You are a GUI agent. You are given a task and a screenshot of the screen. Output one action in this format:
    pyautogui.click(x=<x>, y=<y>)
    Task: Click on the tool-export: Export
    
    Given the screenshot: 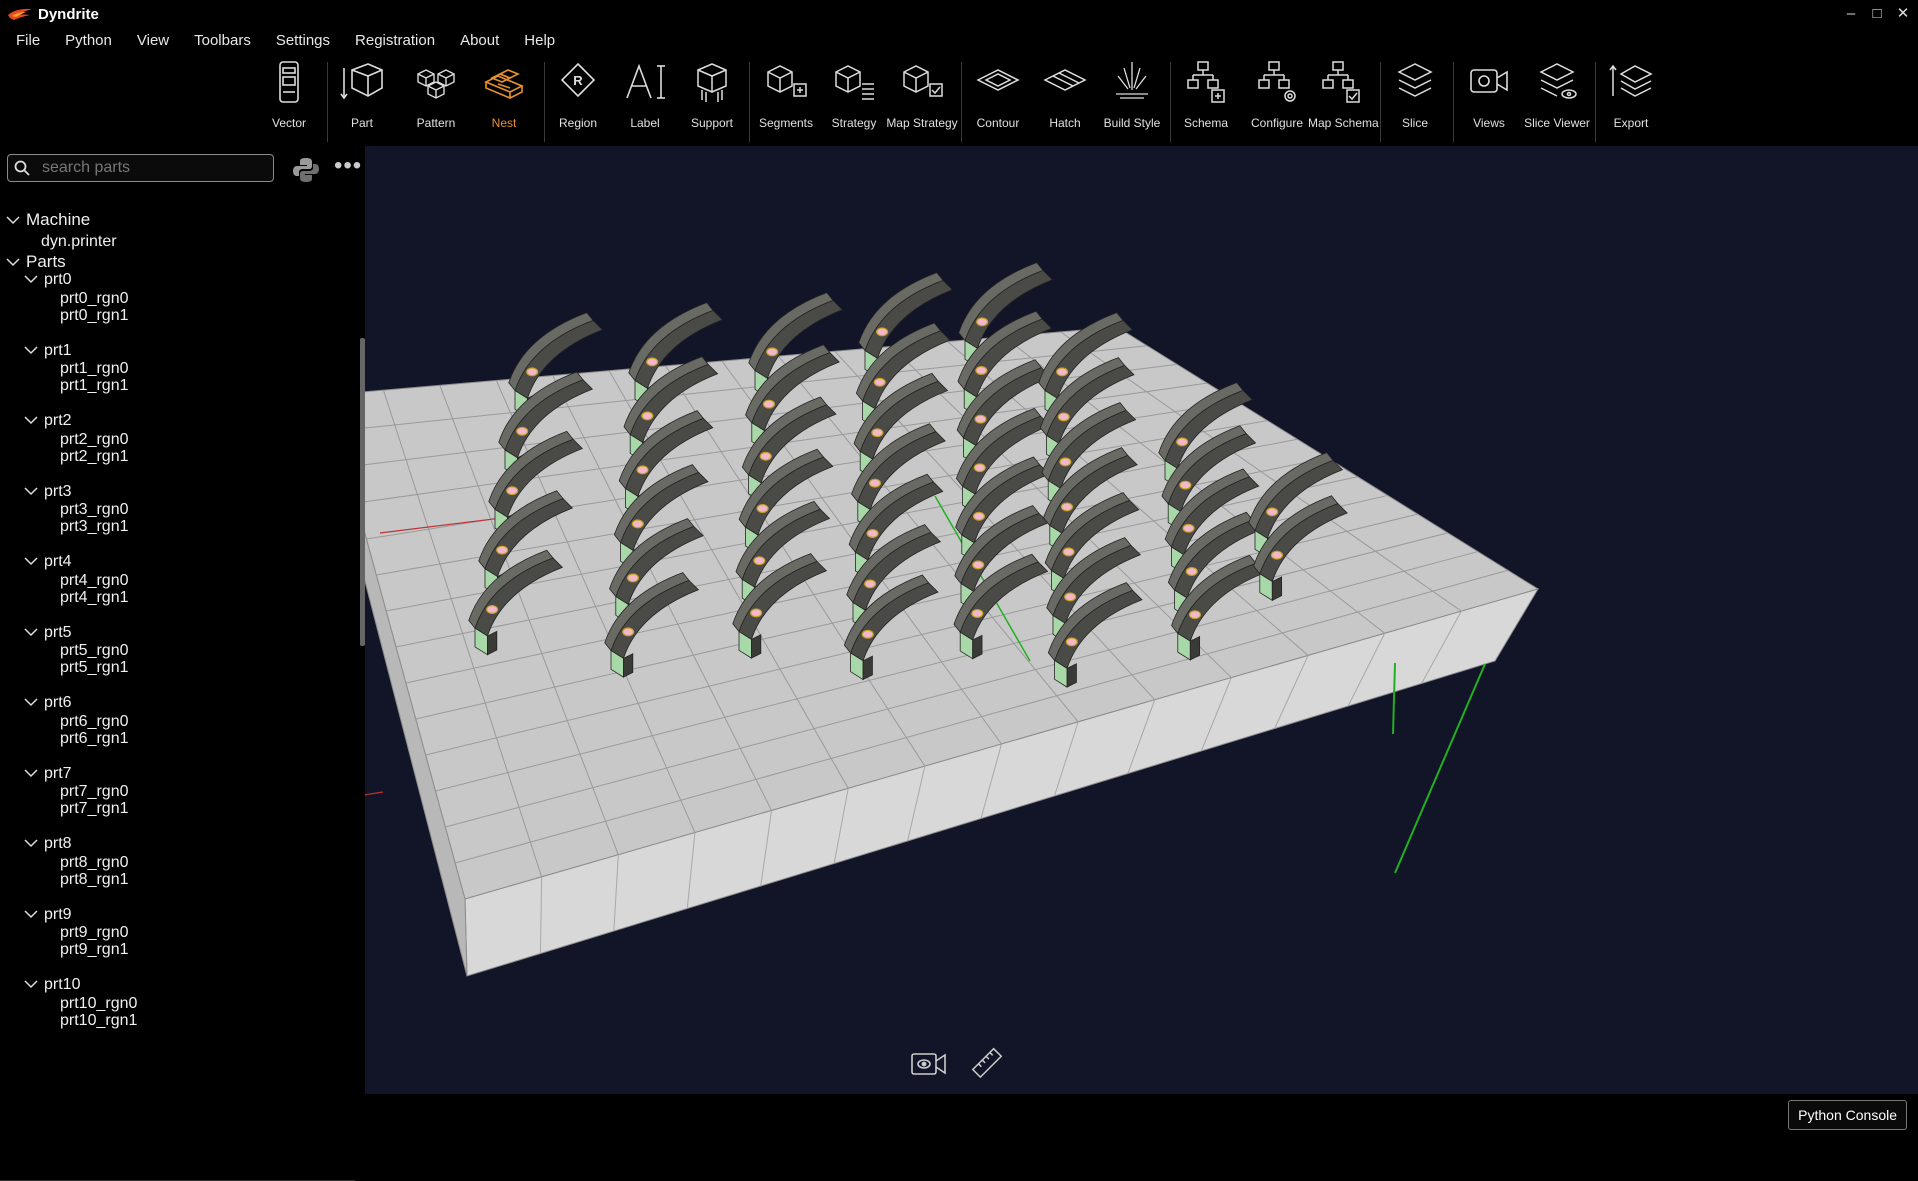 What is the action you would take?
    pyautogui.click(x=1631, y=102)
    